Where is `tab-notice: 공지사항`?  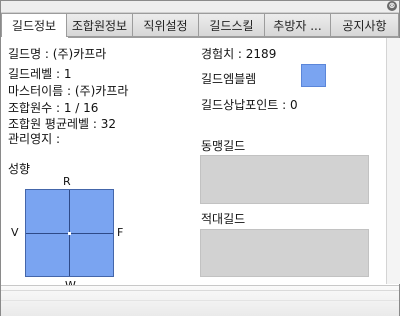 tab-notice: 공지사항 is located at coordinates (365, 25).